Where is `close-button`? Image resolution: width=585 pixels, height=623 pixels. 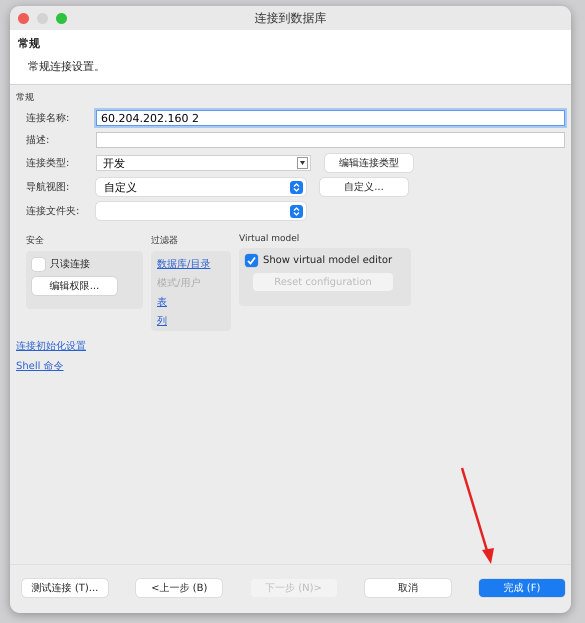 close-button is located at coordinates (23, 18).